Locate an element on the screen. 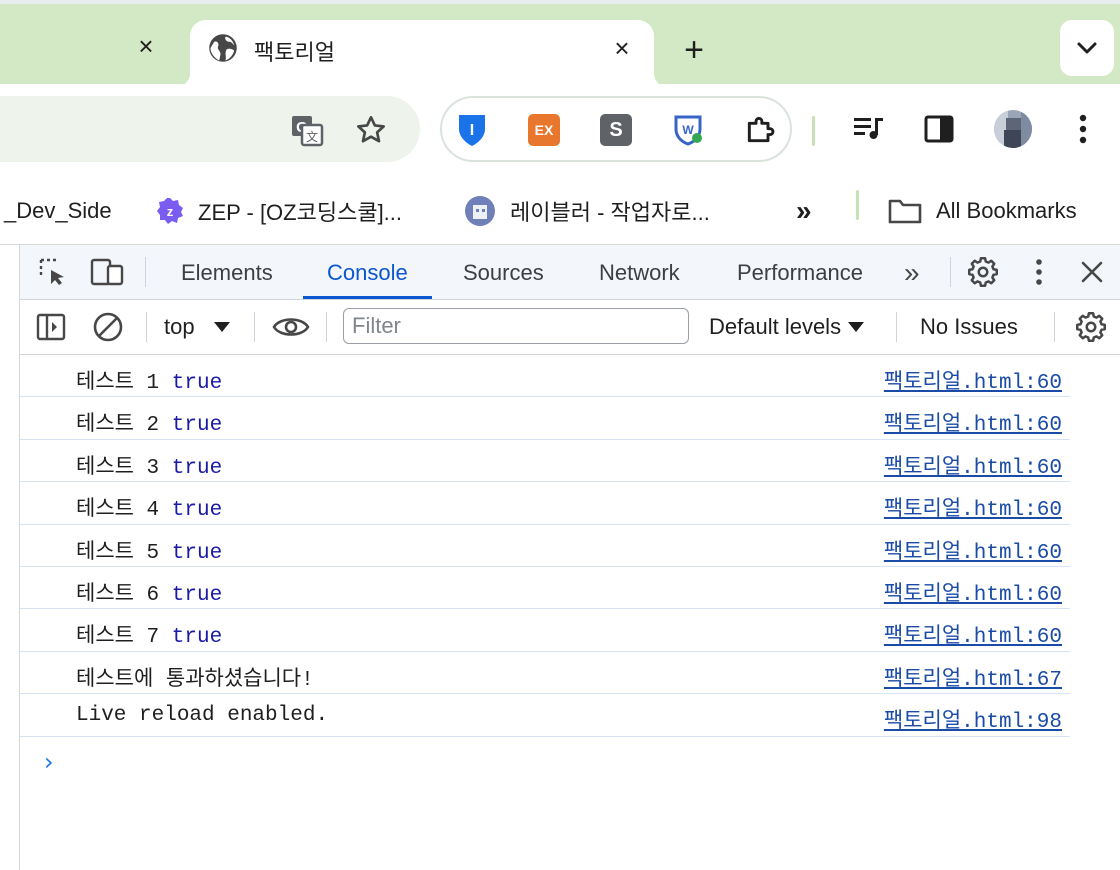  close-icon: × is located at coordinates (622, 47).